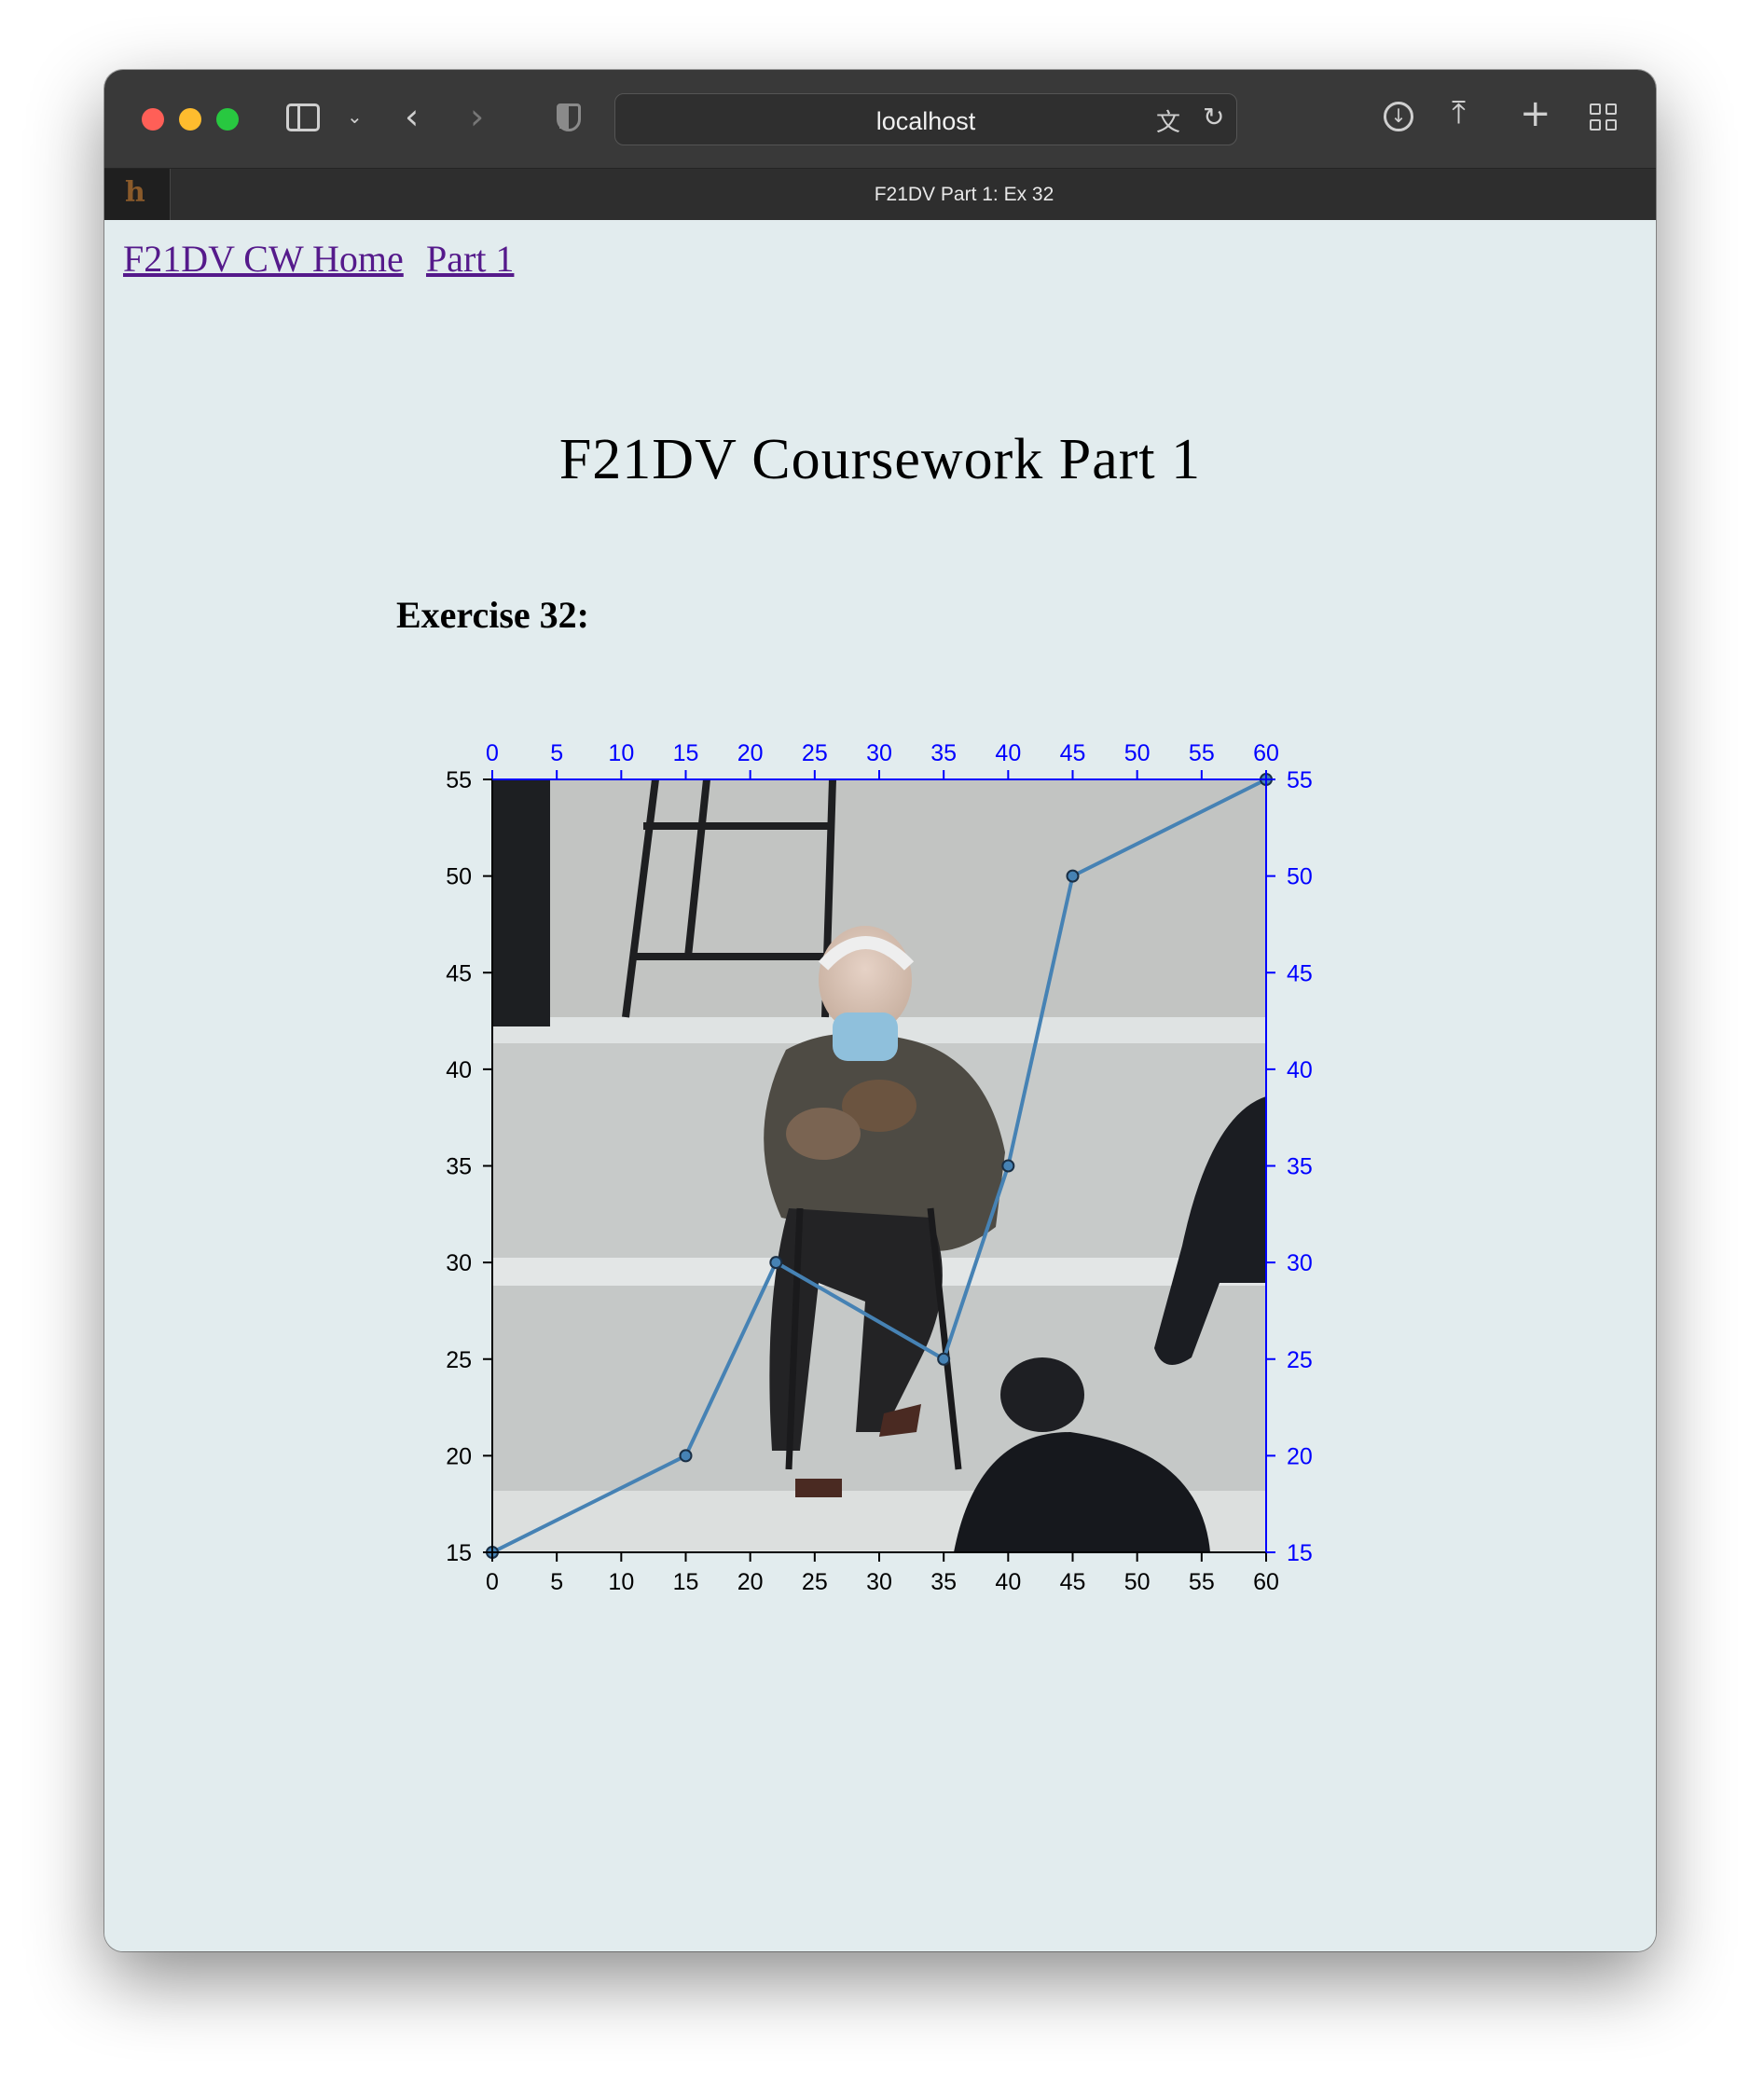 This screenshot has width=1764, height=2094. Describe the element at coordinates (459, 877) in the screenshot. I see `y-tick-label-left: 50` at that location.